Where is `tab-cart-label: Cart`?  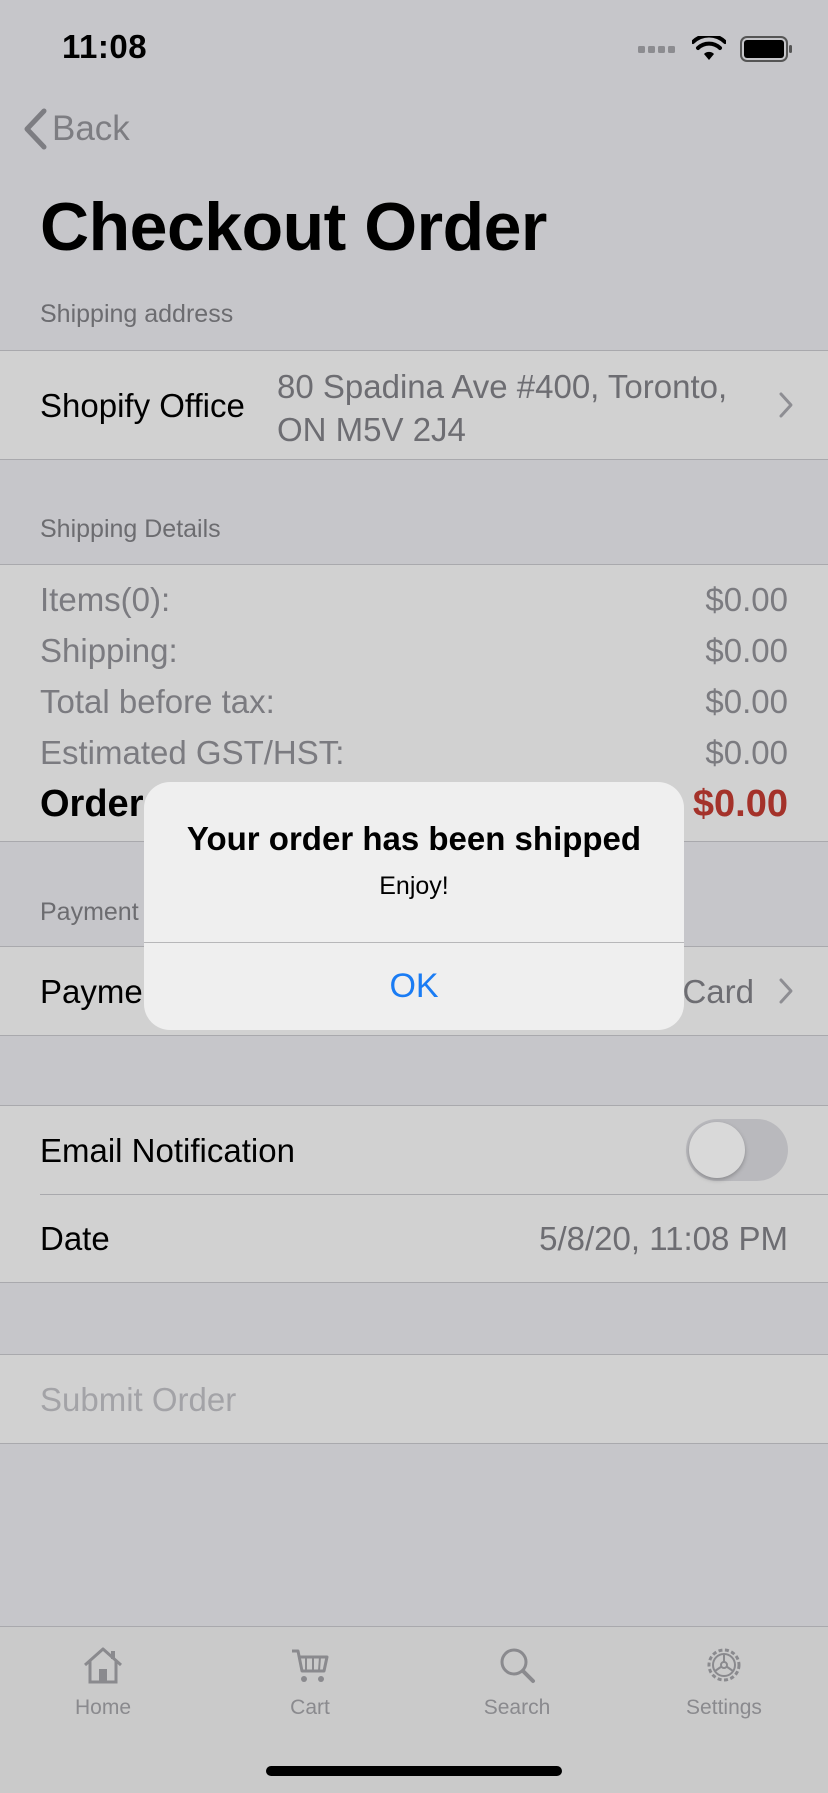 tab-cart-label: Cart is located at coordinates (310, 1707).